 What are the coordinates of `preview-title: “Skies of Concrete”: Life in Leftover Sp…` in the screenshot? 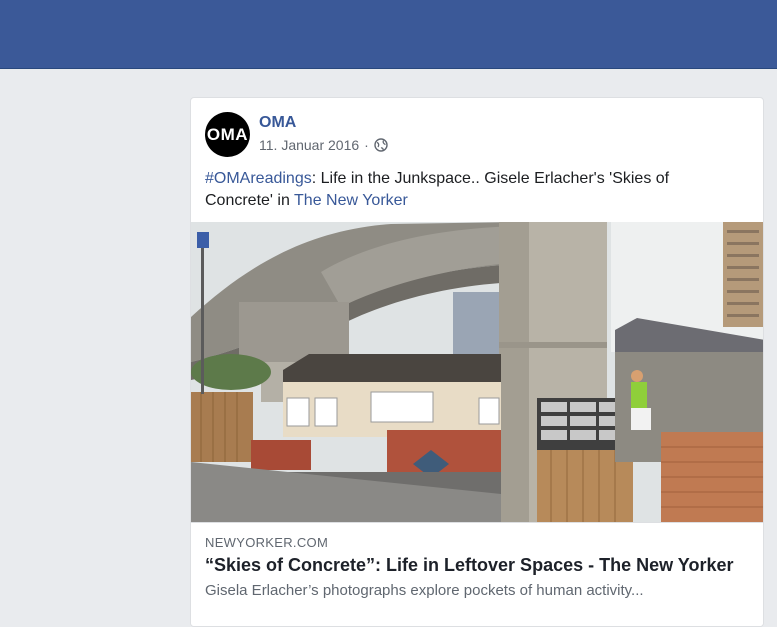 It's located at (469, 565).